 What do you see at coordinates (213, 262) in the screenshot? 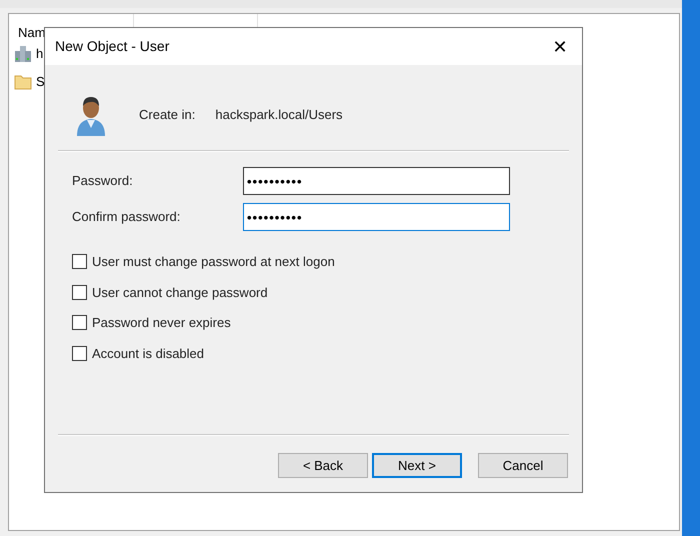
I see `checkbox-label: User must change password at next logon` at bounding box center [213, 262].